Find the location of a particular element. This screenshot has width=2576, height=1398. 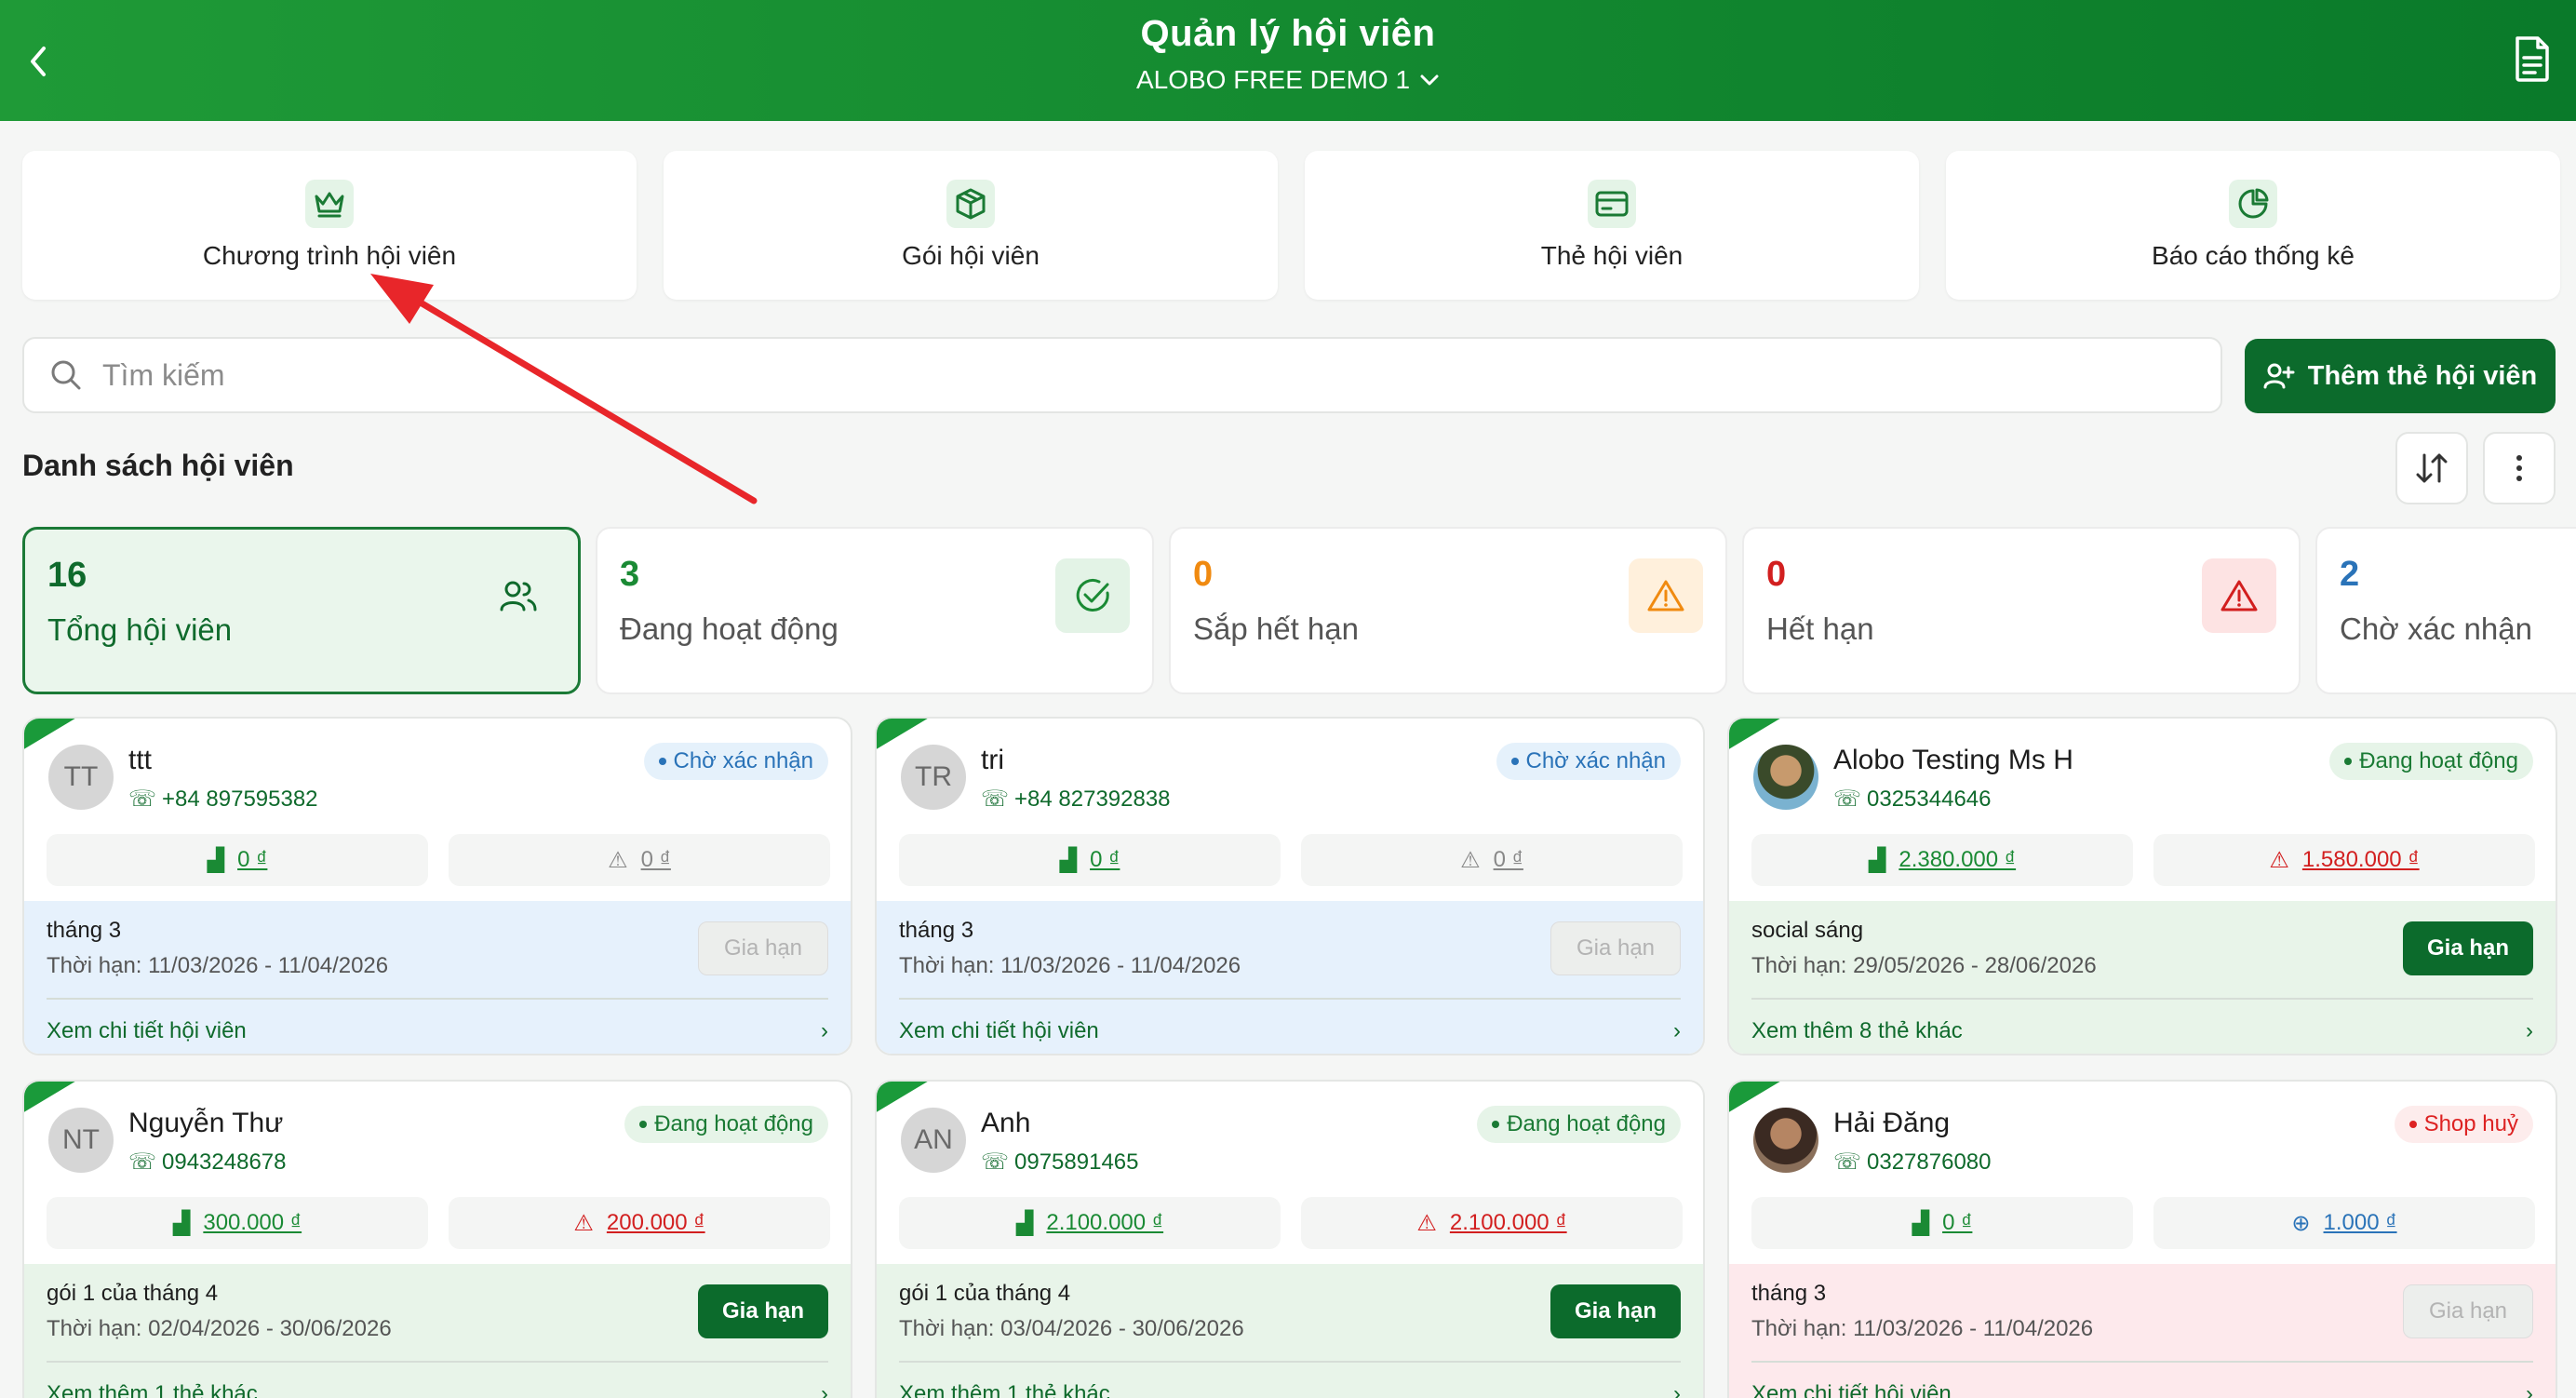

stat-expiring-soon: 0 Sắp hết hạn is located at coordinates (1448, 610).